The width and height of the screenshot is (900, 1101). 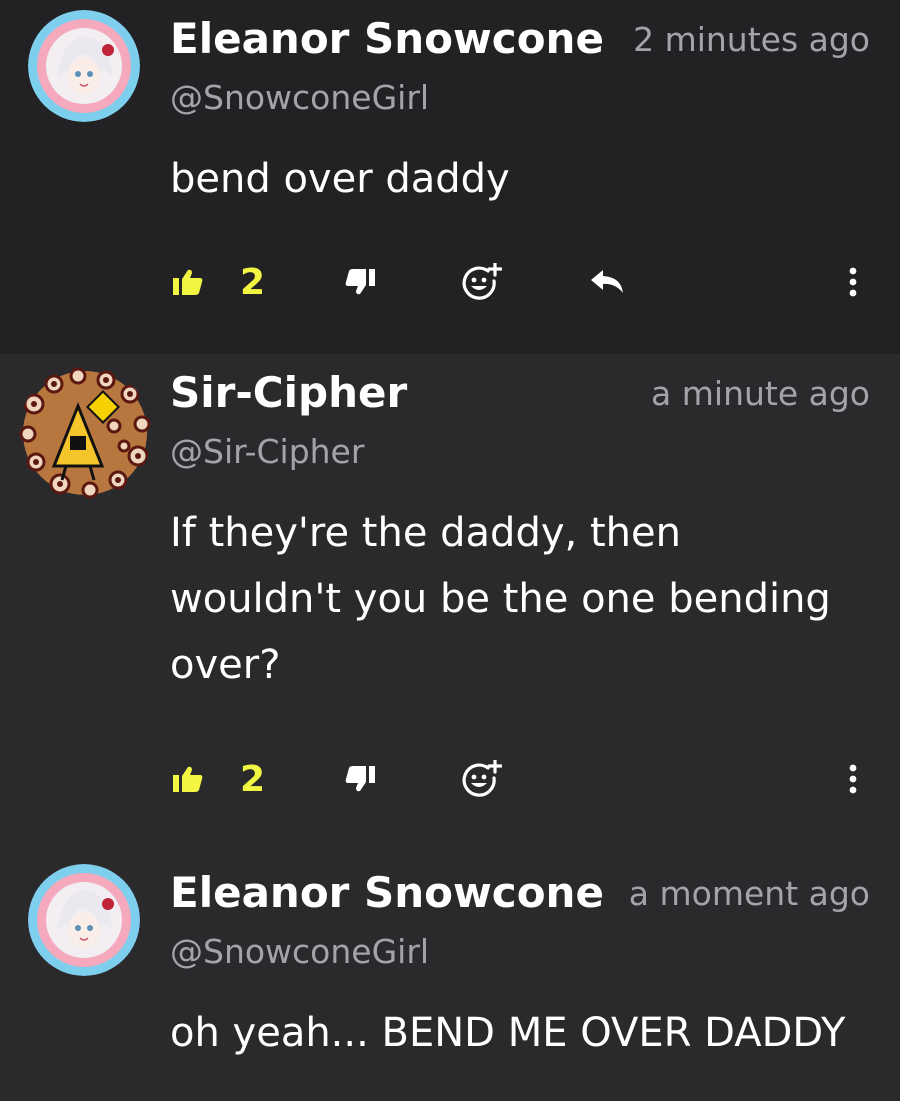 I want to click on comment-text: bend over daddy, so click(x=340, y=179).